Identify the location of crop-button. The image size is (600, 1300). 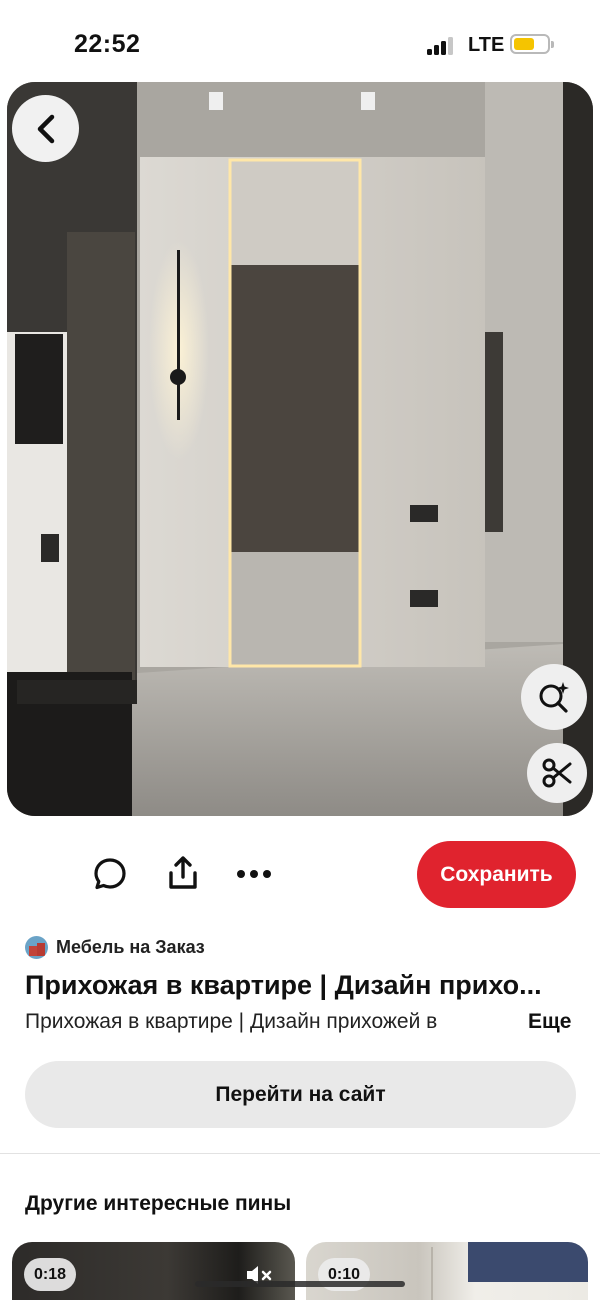
(557, 773).